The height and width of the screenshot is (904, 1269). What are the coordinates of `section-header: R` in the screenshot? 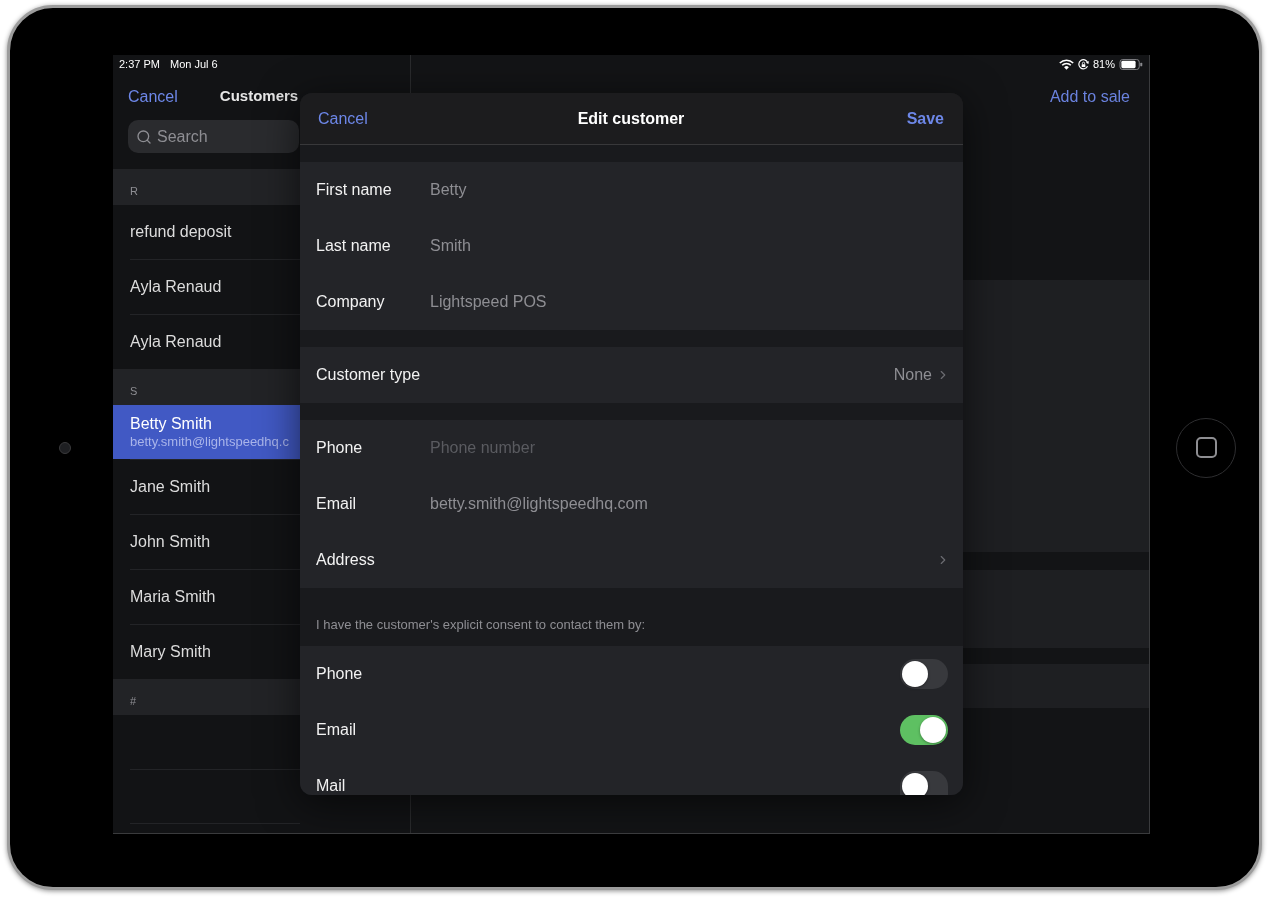 It's located at (206, 187).